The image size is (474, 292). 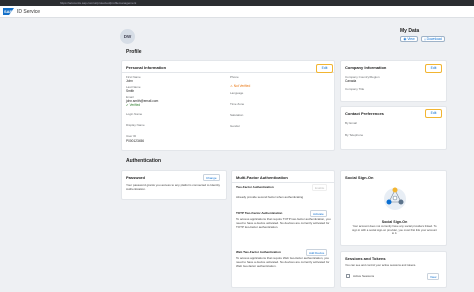 What do you see at coordinates (366, 67) in the screenshot?
I see `company-information-title: Company Information` at bounding box center [366, 67].